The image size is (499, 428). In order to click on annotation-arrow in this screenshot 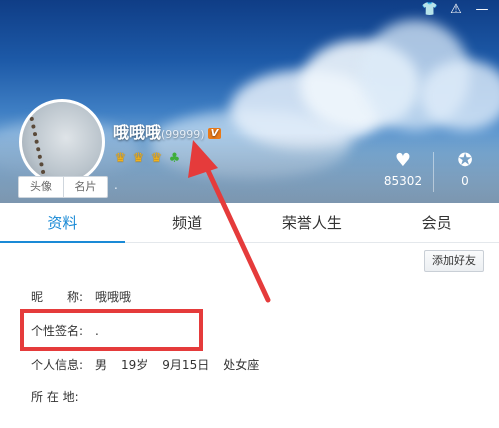, I will do `click(229, 221)`.